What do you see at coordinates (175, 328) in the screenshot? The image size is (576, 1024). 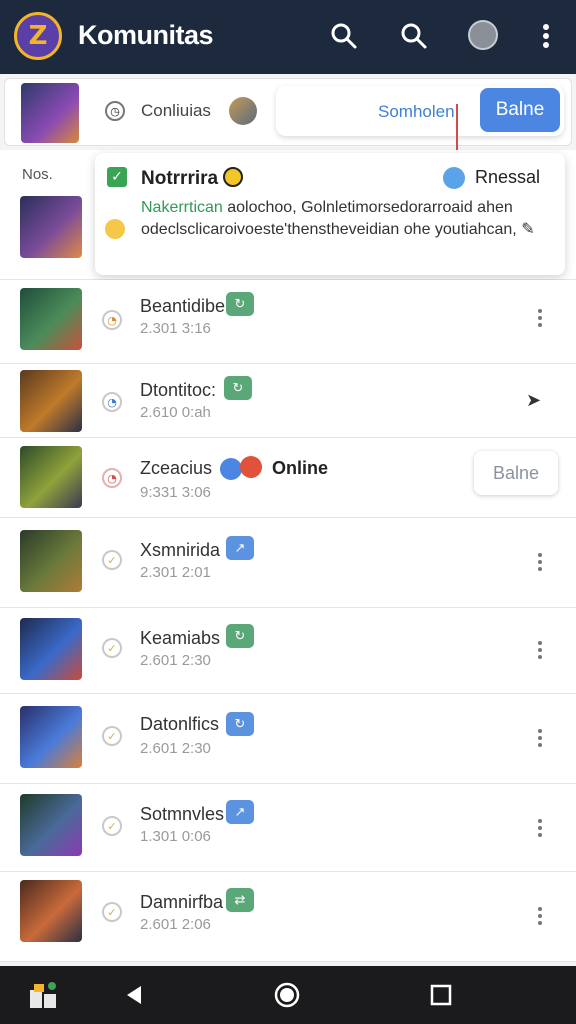 I see `item-time: 2.301 3:16` at bounding box center [175, 328].